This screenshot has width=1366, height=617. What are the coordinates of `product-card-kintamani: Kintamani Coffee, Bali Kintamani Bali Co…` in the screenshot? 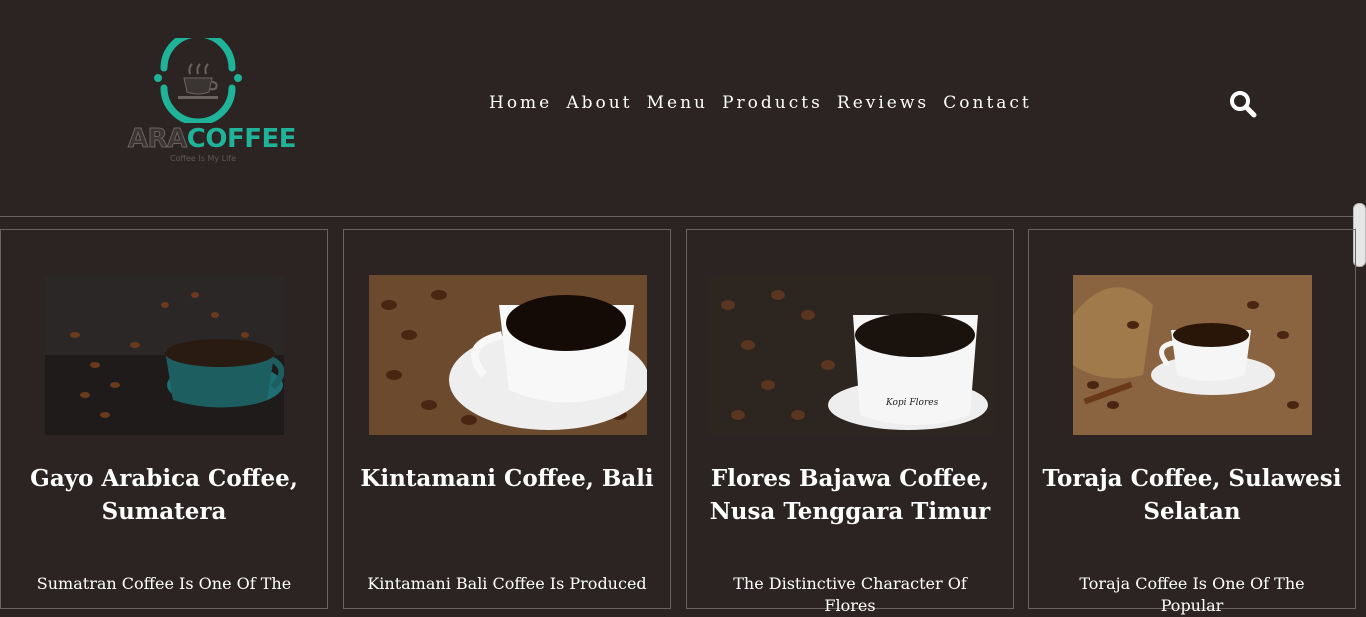 It's located at (507, 419).